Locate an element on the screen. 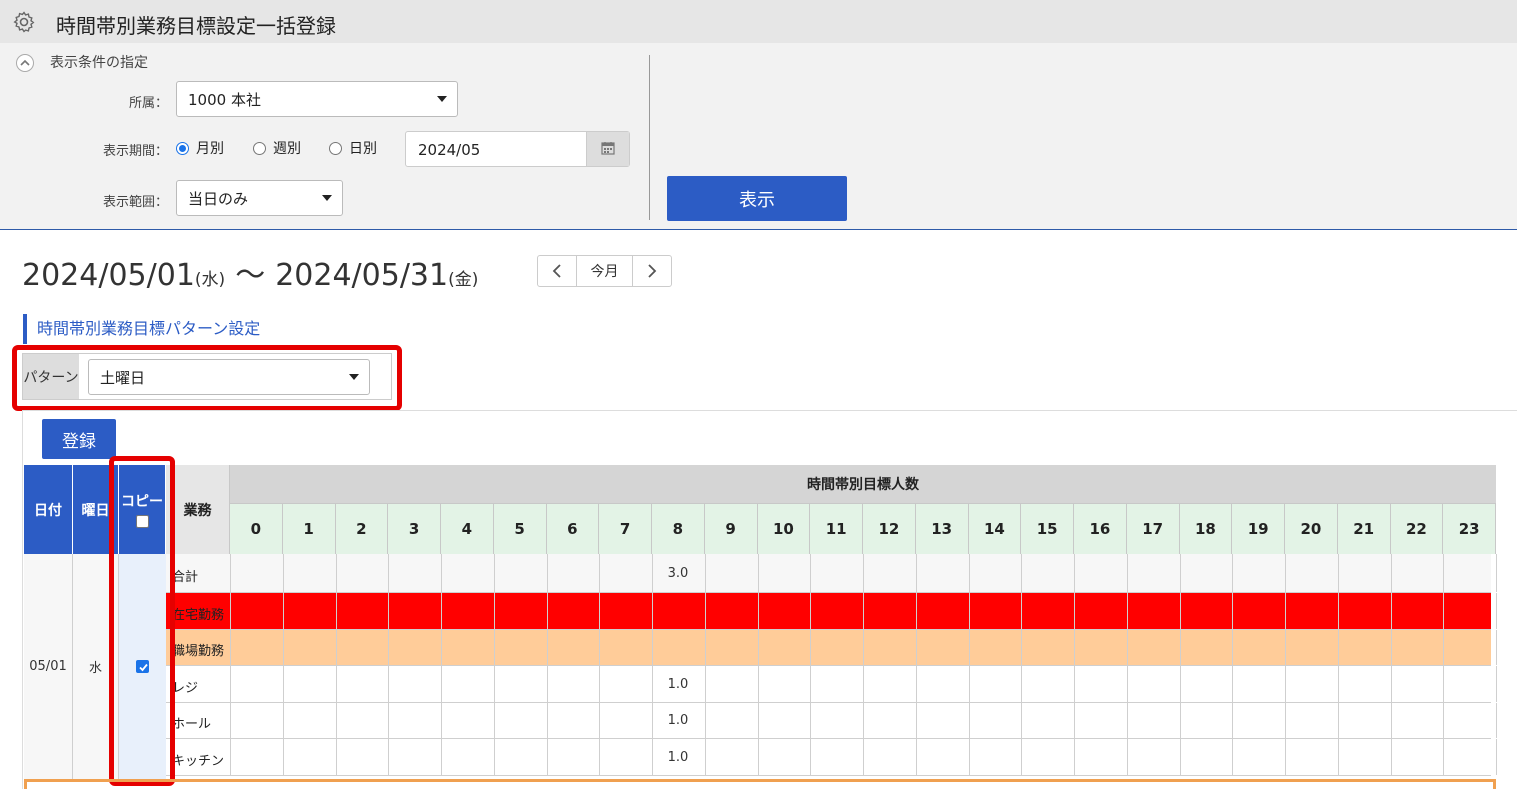  affiliation-label: 所属： is located at coordinates (148, 103).